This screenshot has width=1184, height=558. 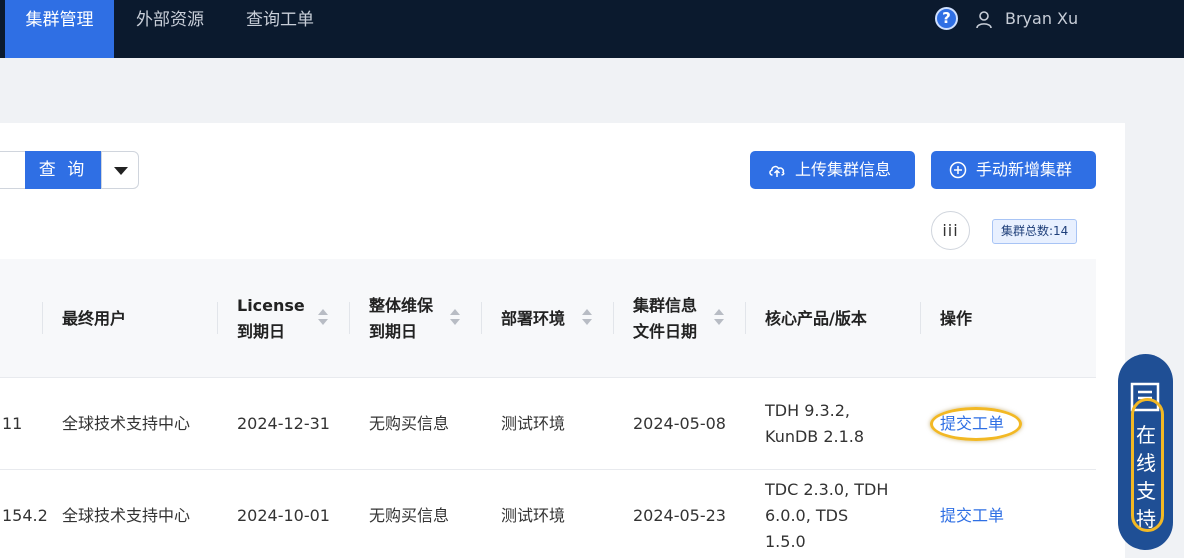 I want to click on search-button: 查 询, so click(x=63, y=170).